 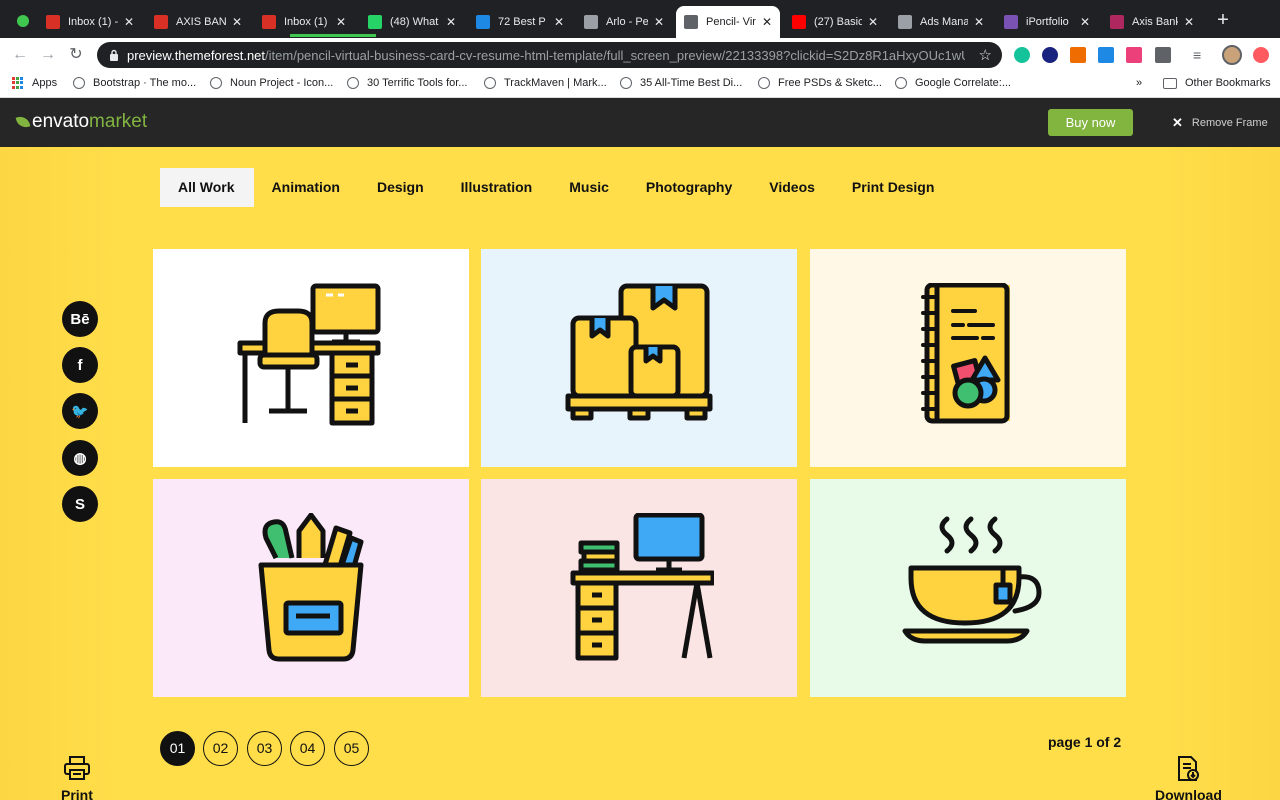 What do you see at coordinates (80, 504) in the screenshot?
I see `skype-icon: S` at bounding box center [80, 504].